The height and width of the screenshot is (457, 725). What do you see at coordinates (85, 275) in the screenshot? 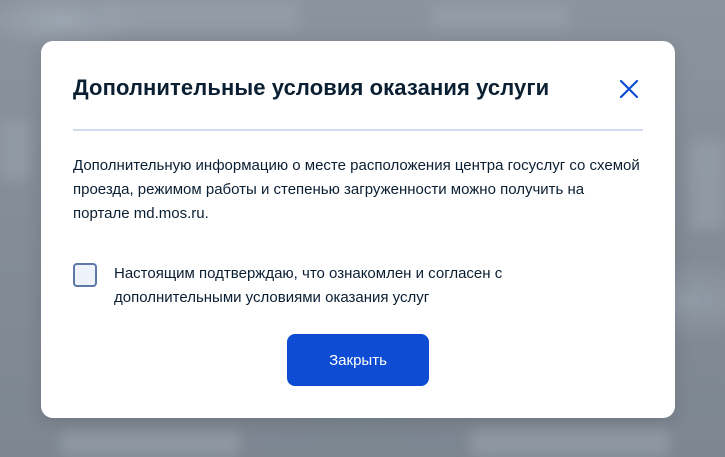
I see `agreement-checkbox` at bounding box center [85, 275].